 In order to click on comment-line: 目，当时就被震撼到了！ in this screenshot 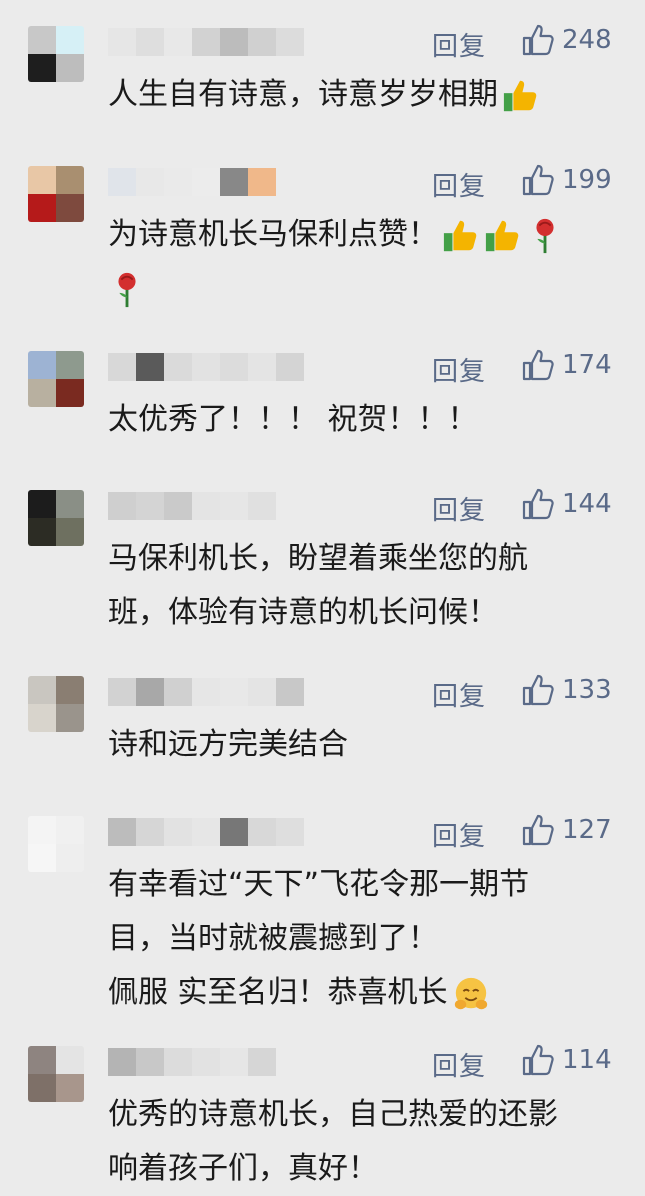, I will do `click(273, 938)`.